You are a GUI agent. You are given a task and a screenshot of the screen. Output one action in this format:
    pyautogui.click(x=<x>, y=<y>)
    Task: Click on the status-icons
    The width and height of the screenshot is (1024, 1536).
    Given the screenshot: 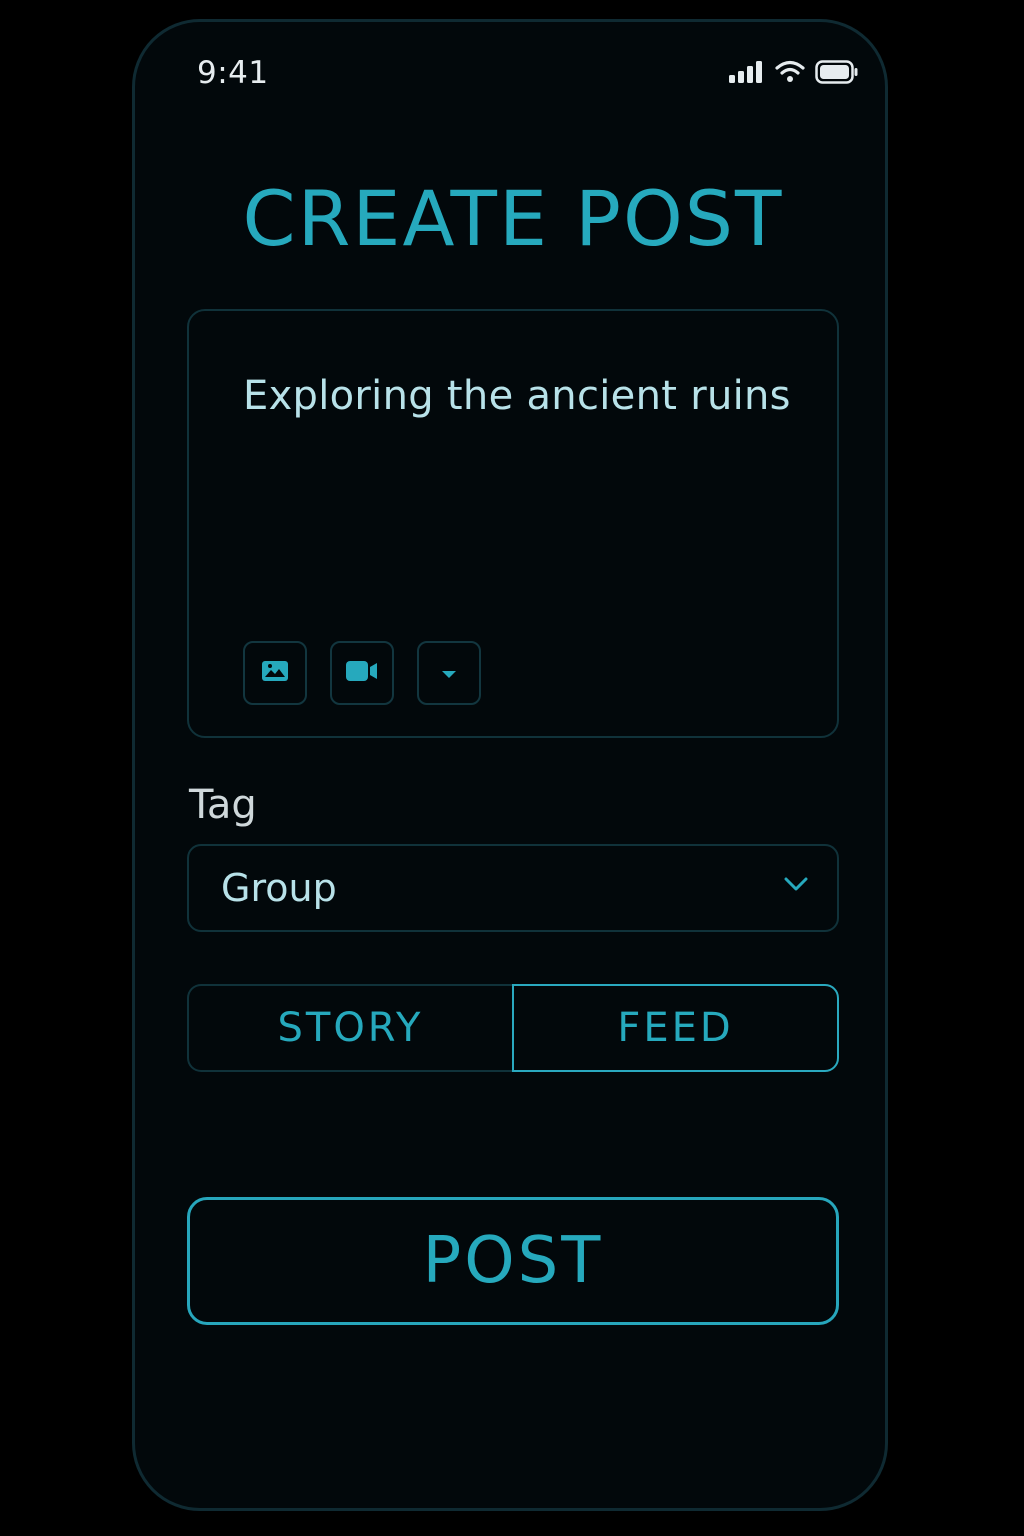 What is the action you would take?
    pyautogui.click(x=794, y=74)
    